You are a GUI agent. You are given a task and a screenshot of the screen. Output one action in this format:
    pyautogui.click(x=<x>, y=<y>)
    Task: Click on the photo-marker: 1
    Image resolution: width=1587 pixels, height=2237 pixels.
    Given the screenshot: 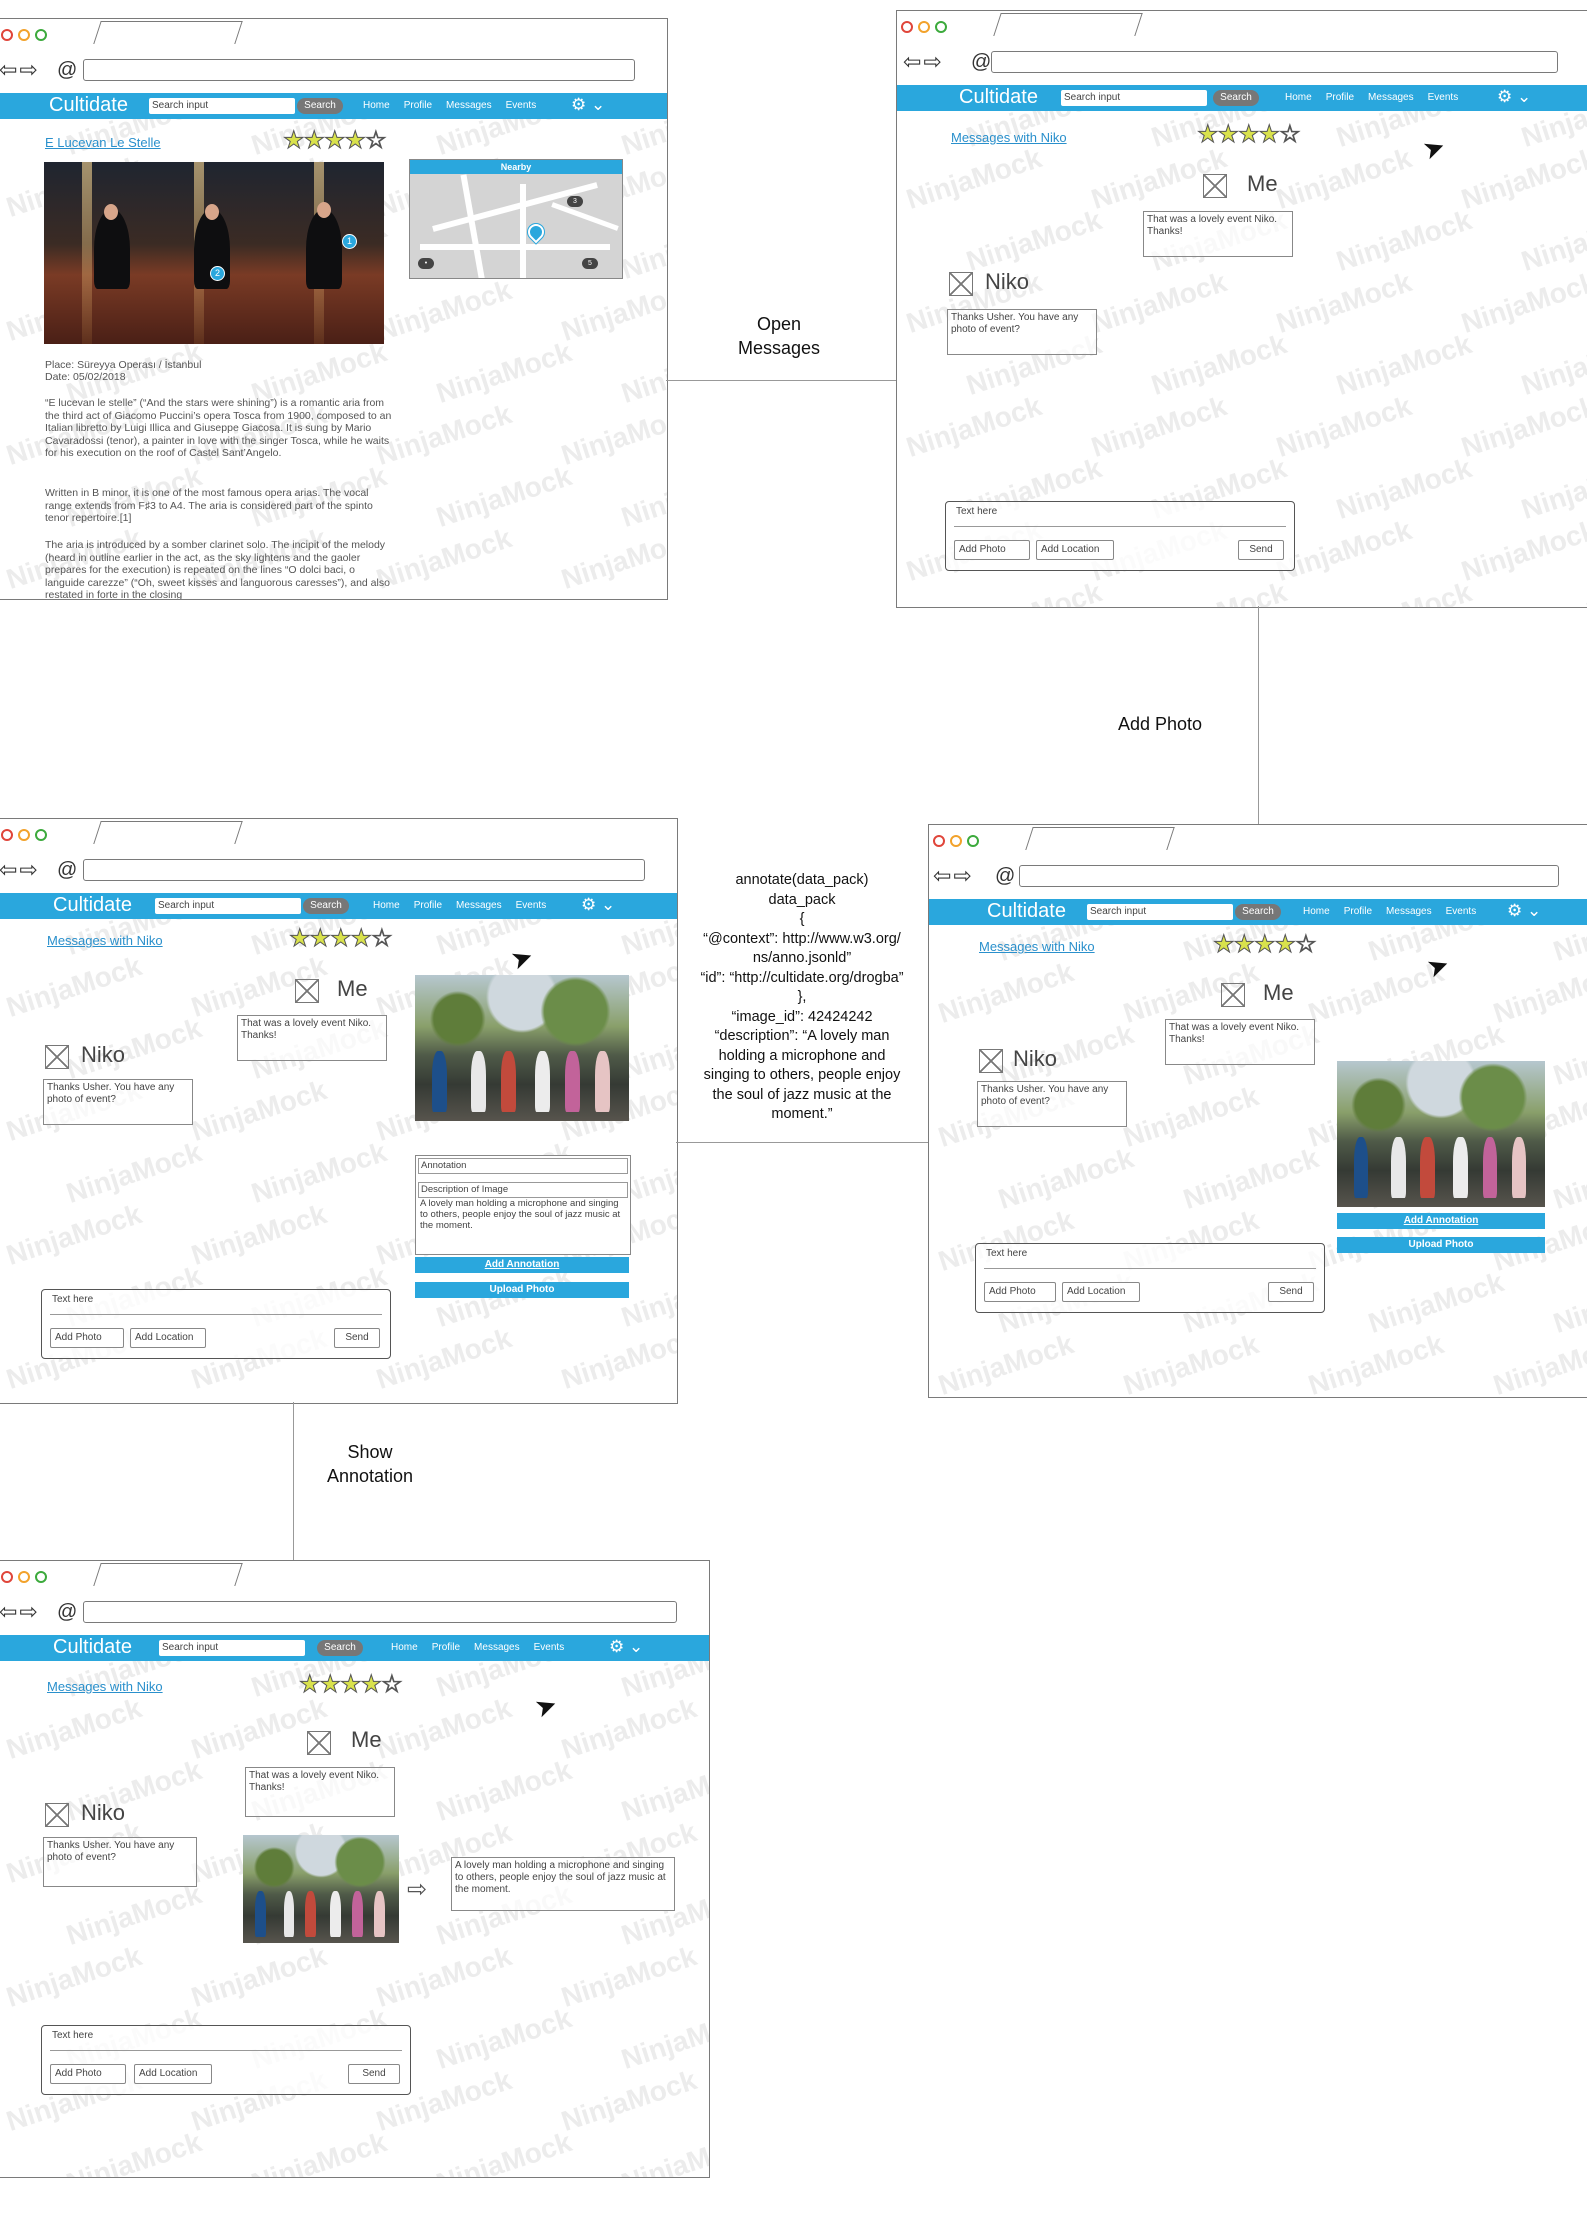 What is the action you would take?
    pyautogui.click(x=349, y=241)
    